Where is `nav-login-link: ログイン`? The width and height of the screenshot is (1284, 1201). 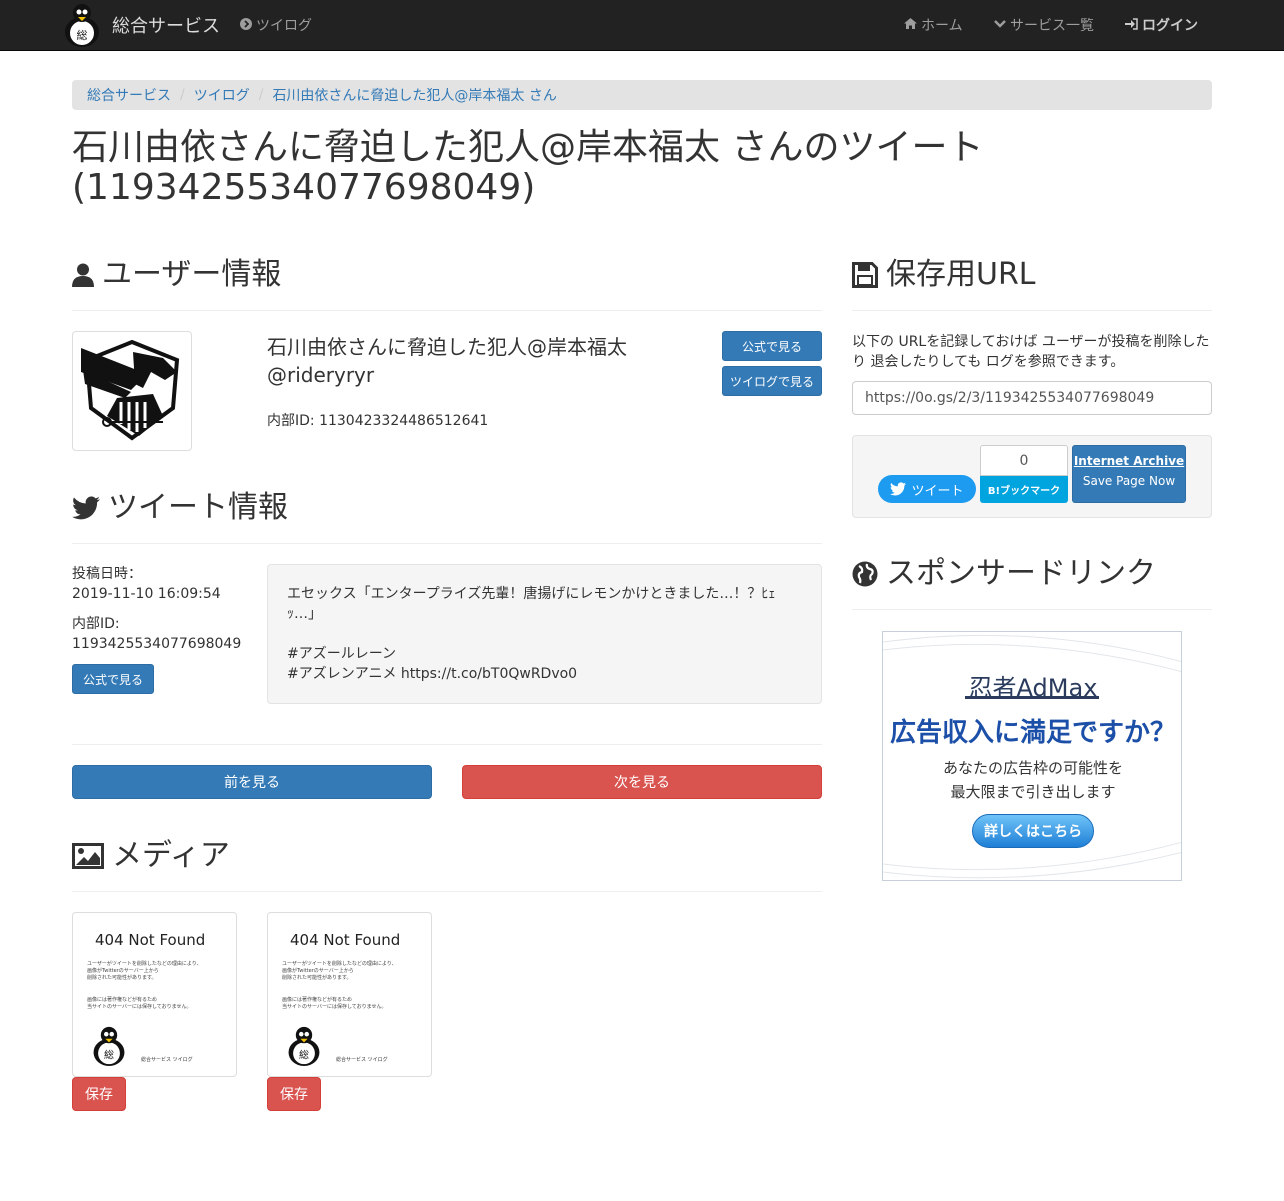 nav-login-link: ログイン is located at coordinates (1161, 25).